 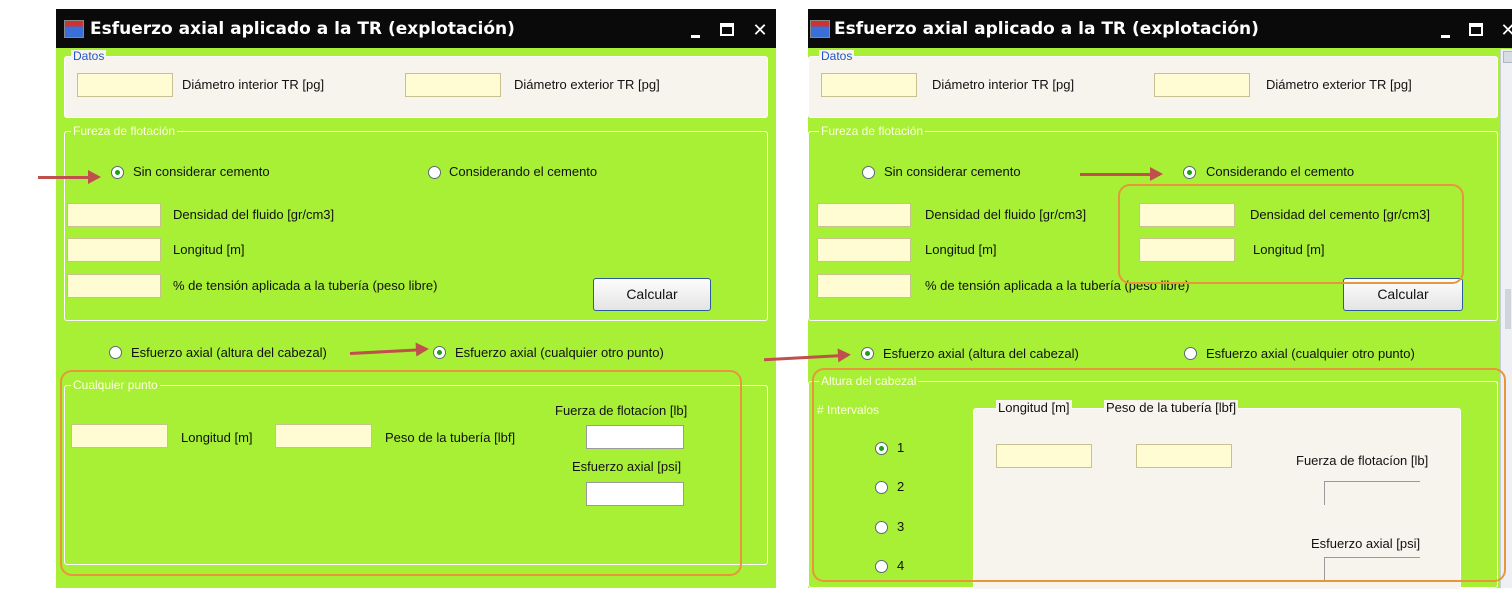 What do you see at coordinates (1366, 543) in the screenshot?
I see `ac-esfuerzo-axial-label: Esfuerzo axial [psi]` at bounding box center [1366, 543].